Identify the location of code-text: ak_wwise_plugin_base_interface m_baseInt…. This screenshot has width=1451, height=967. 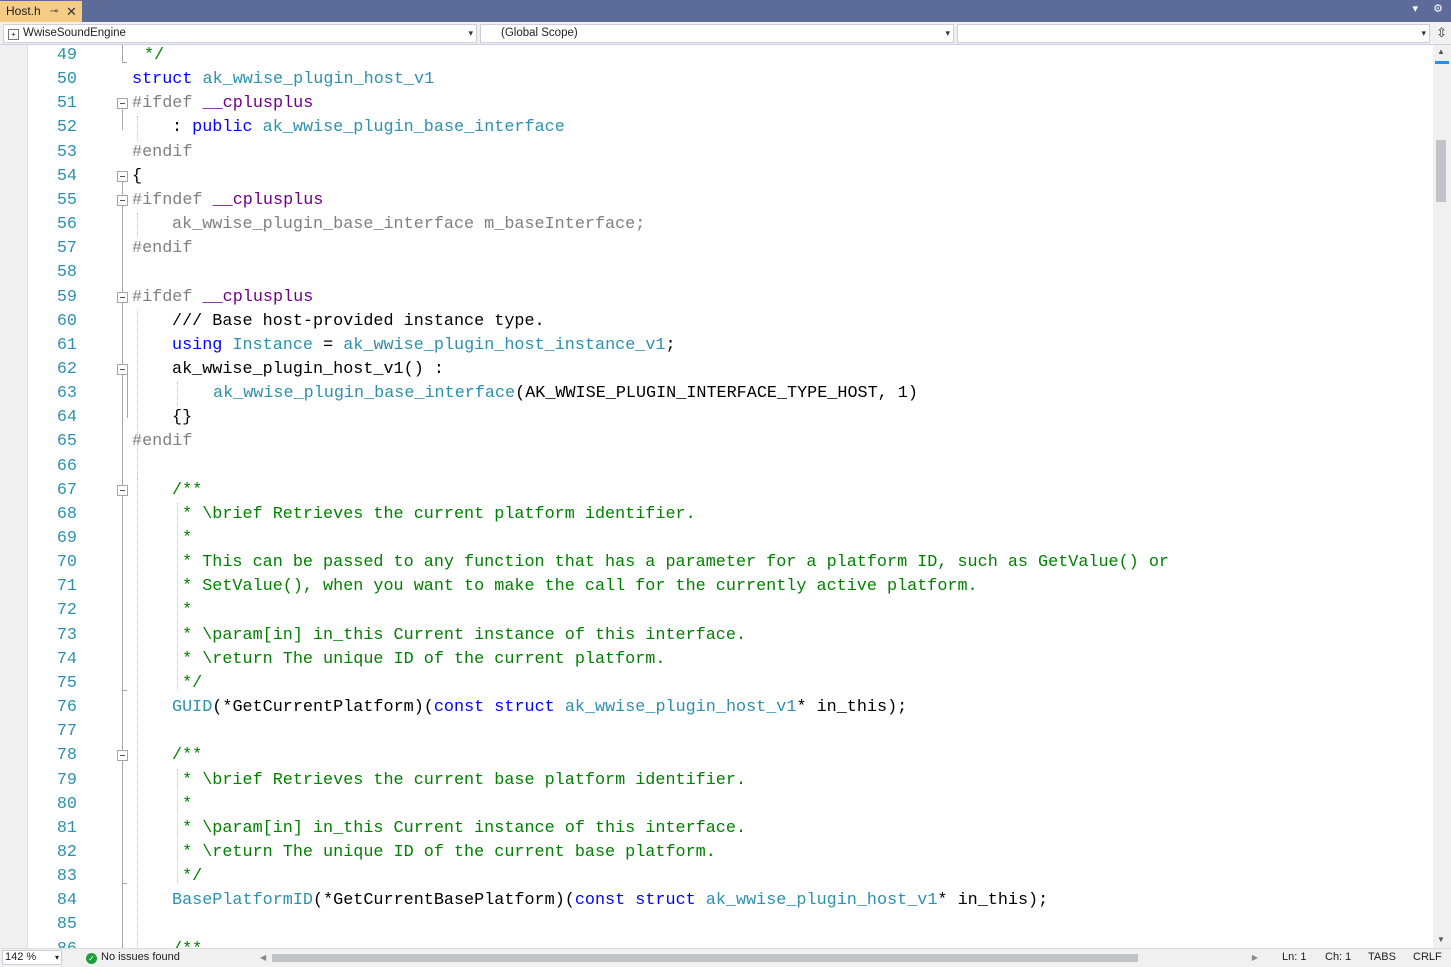
(408, 225).